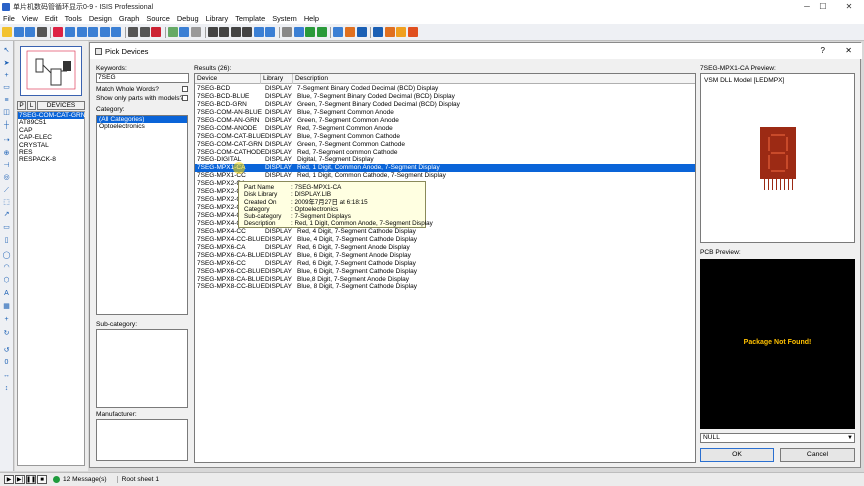  What do you see at coordinates (228, 79) in the screenshot?
I see `column-device: Device` at bounding box center [228, 79].